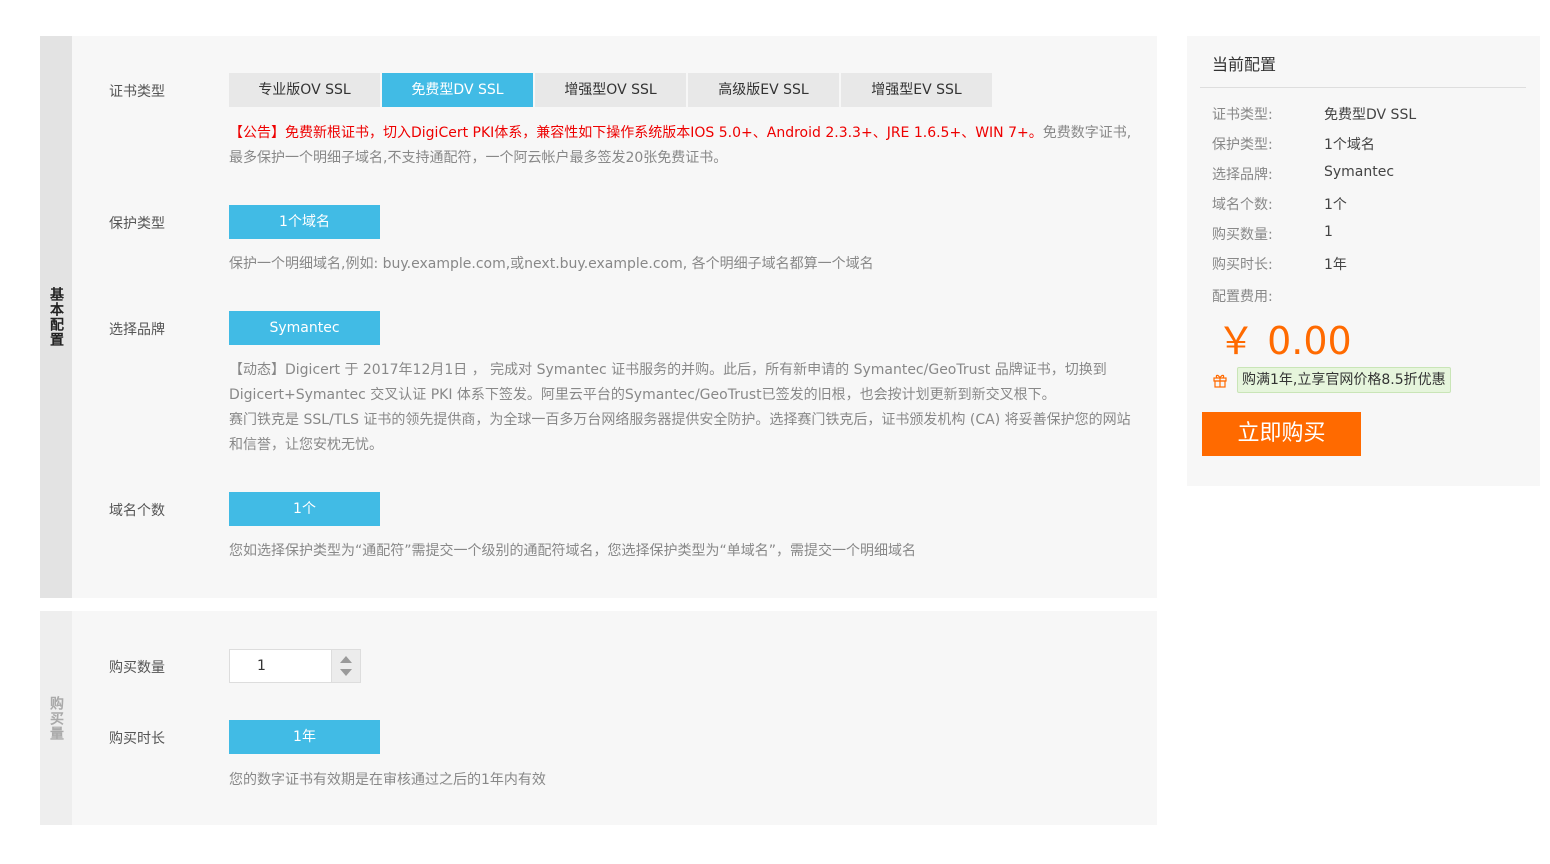  Describe the element at coordinates (1242, 265) in the screenshot. I see `summary-key-duration: 购买时长:` at that location.